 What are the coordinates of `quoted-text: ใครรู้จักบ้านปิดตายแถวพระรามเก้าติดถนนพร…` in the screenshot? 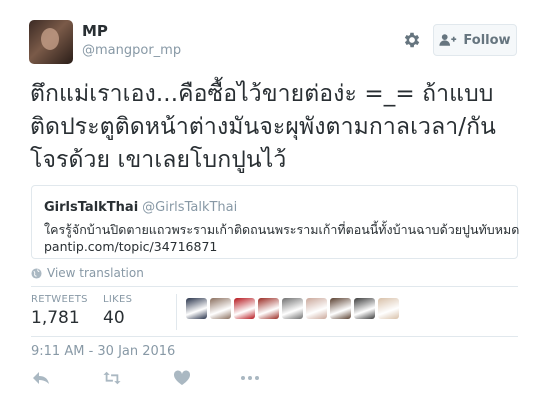 It's located at (282, 229).